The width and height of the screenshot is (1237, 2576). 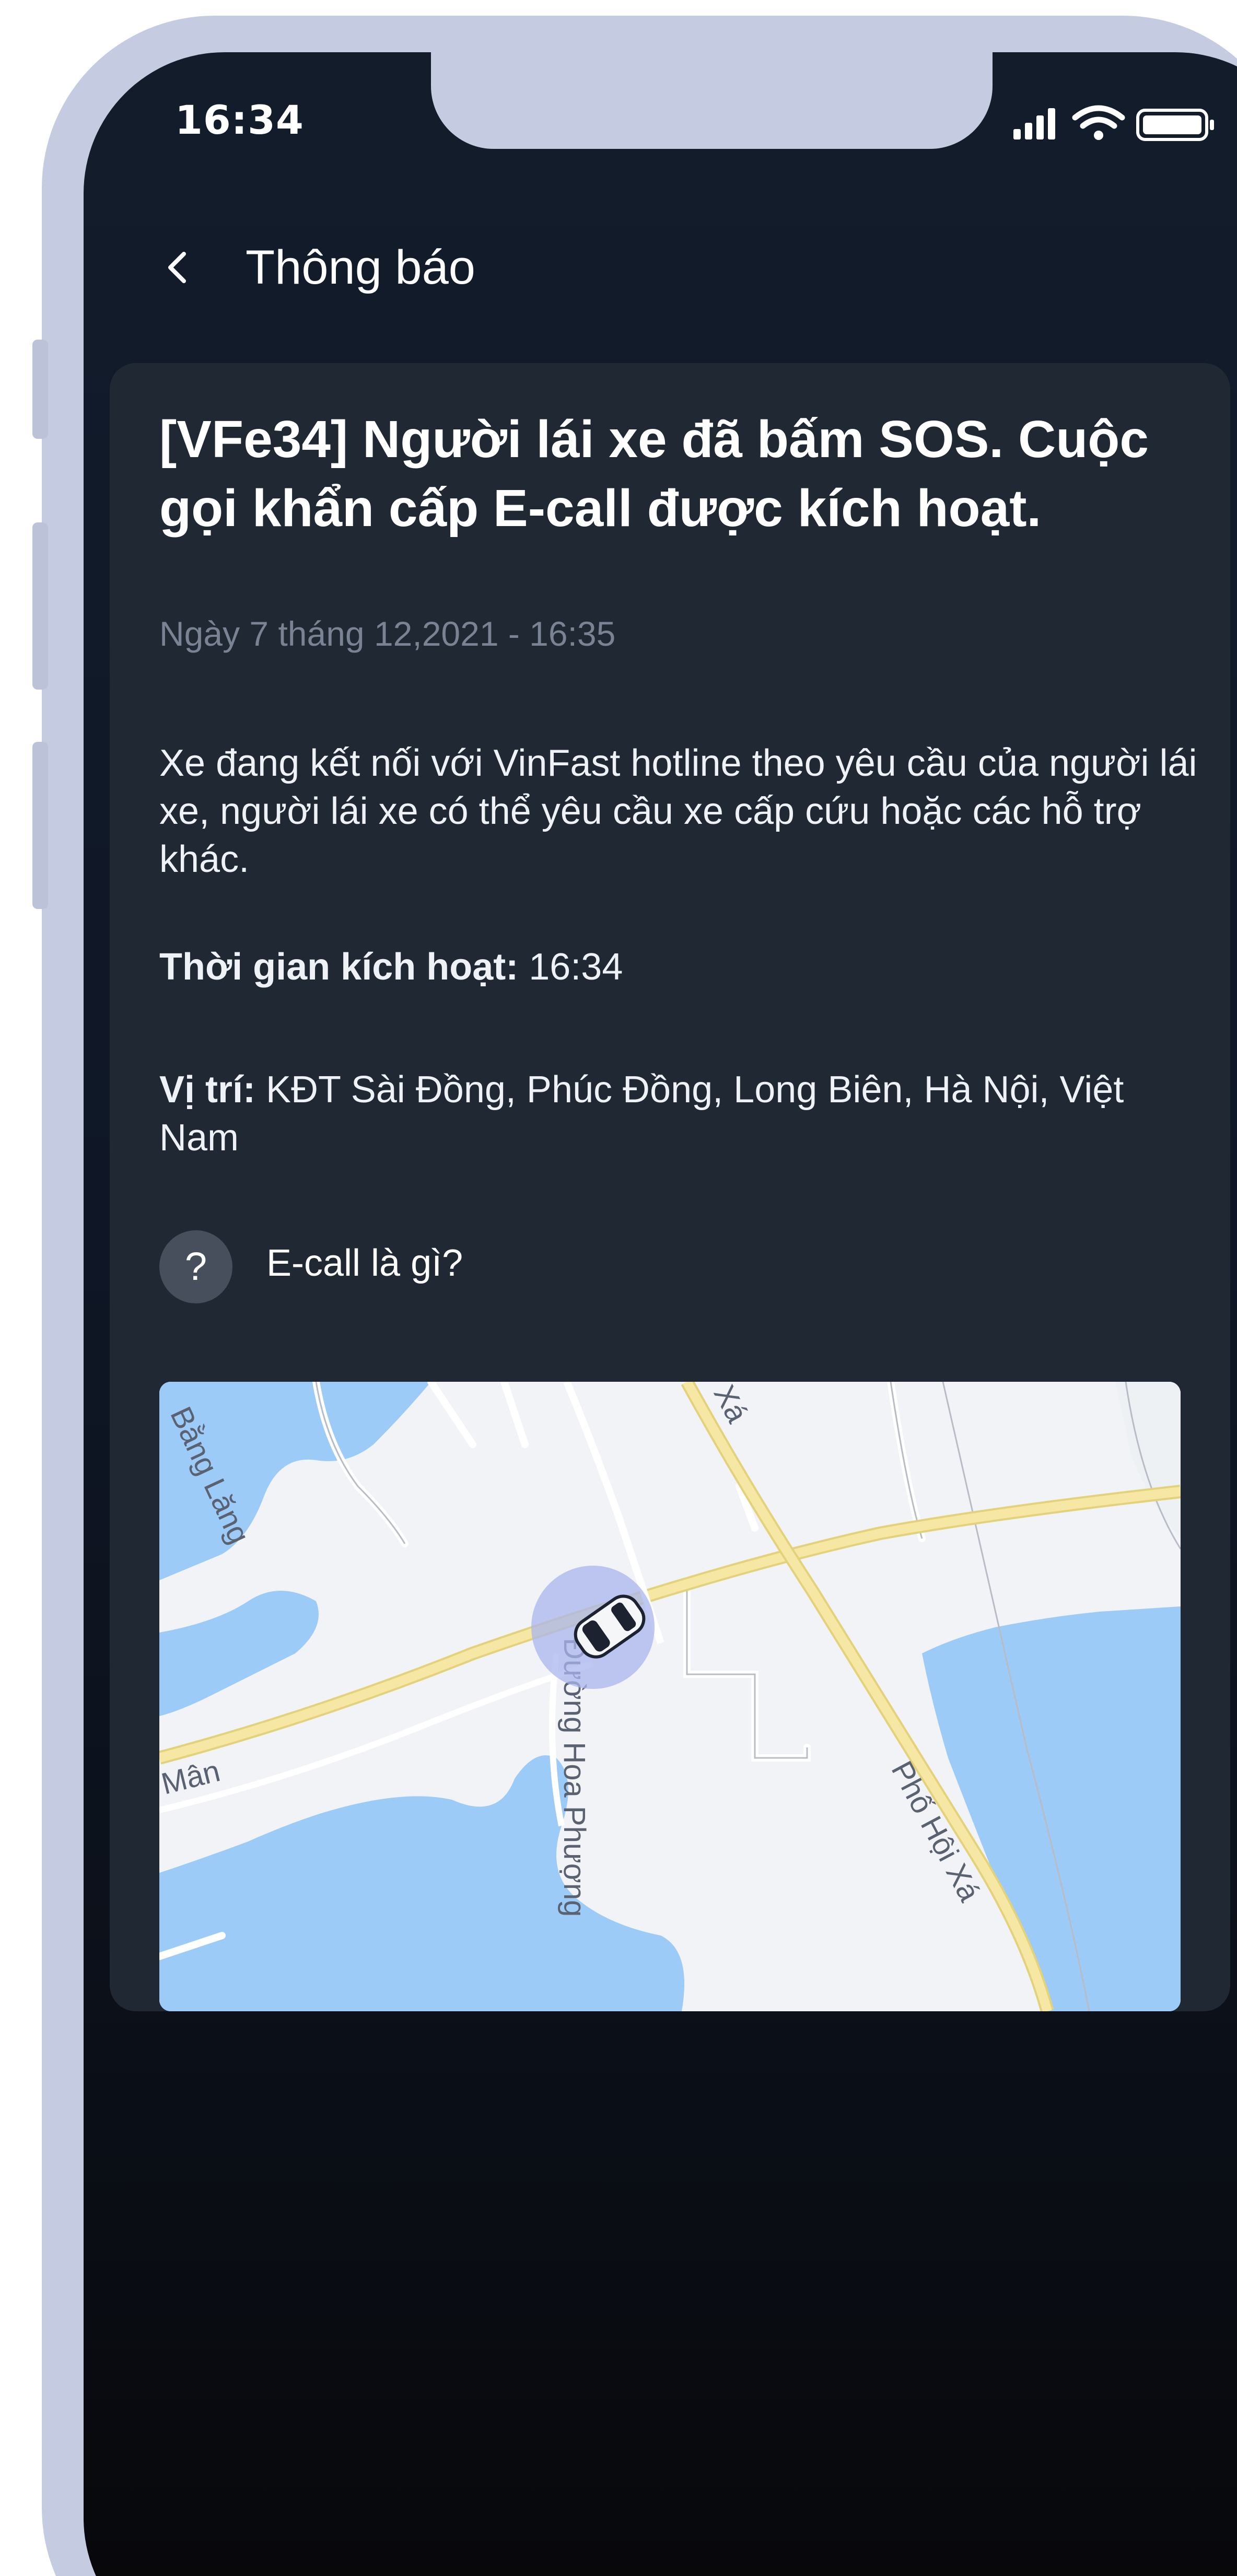 I want to click on mute-switch, so click(x=40, y=389).